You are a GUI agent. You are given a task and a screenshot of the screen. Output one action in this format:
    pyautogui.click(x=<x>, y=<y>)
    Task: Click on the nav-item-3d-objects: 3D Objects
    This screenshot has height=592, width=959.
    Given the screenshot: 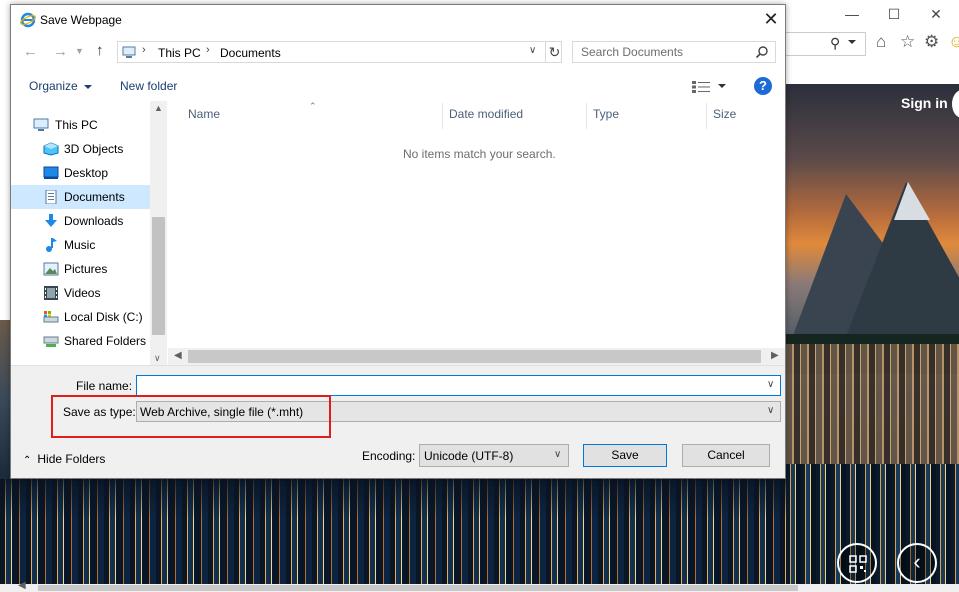 What is the action you would take?
    pyautogui.click(x=80, y=149)
    